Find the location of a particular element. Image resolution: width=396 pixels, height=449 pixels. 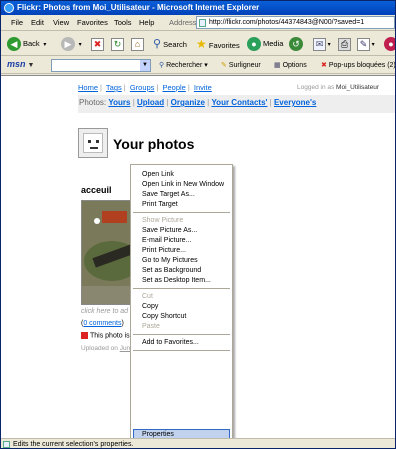

back-arrow-icon: ◀ is located at coordinates (14, 44).